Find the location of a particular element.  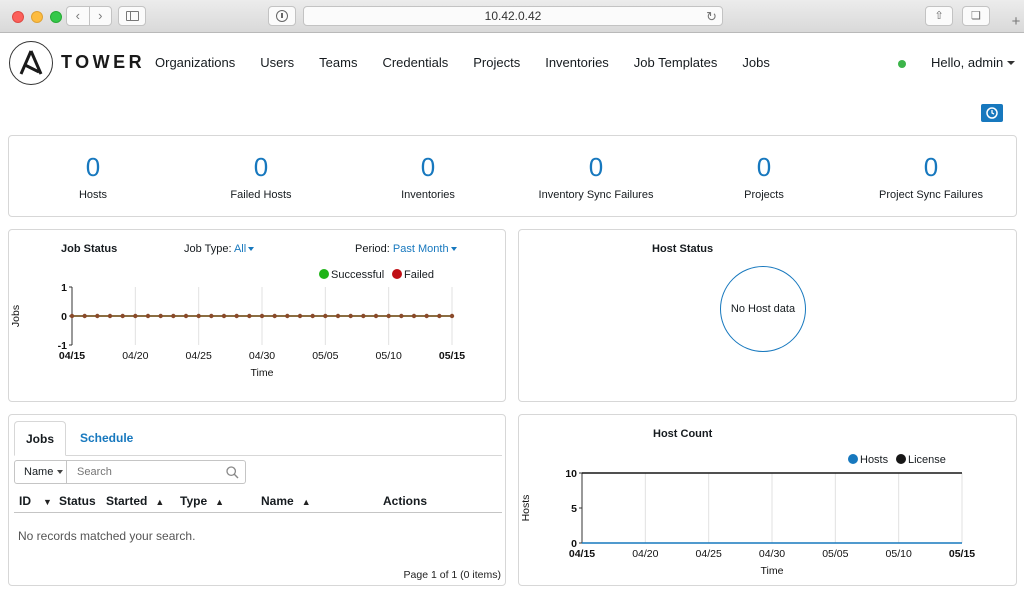

logo-text: TOWER is located at coordinates (103, 62).